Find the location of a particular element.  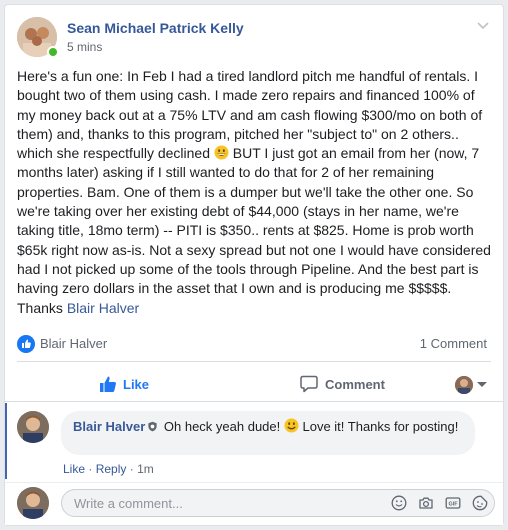

like-reaction-icon is located at coordinates (26, 344).